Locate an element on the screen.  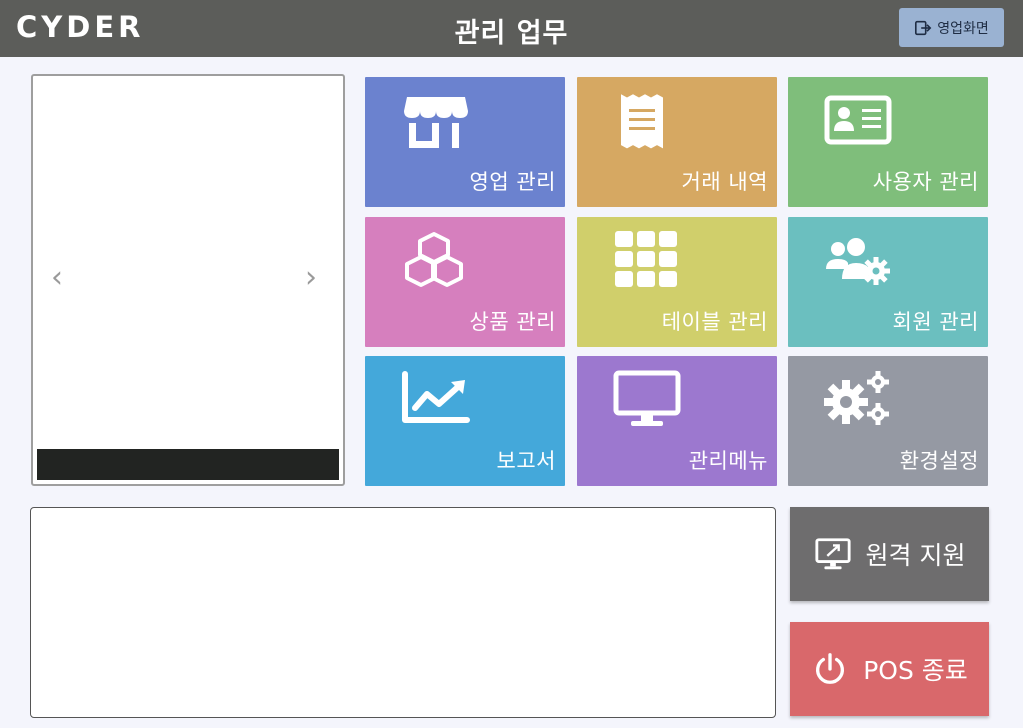
tile-label: 사용자 관리 is located at coordinates (925, 182).